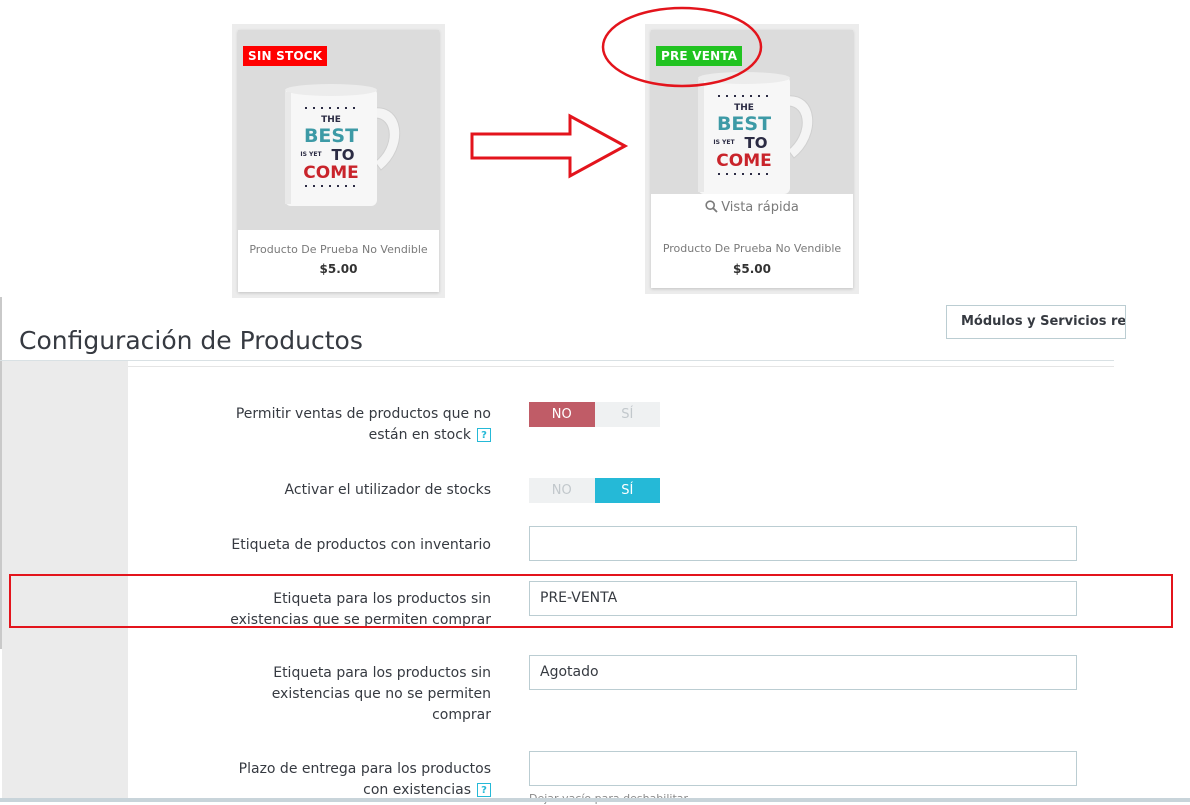 This screenshot has width=1190, height=805. I want to click on header-divider, so click(557, 360).